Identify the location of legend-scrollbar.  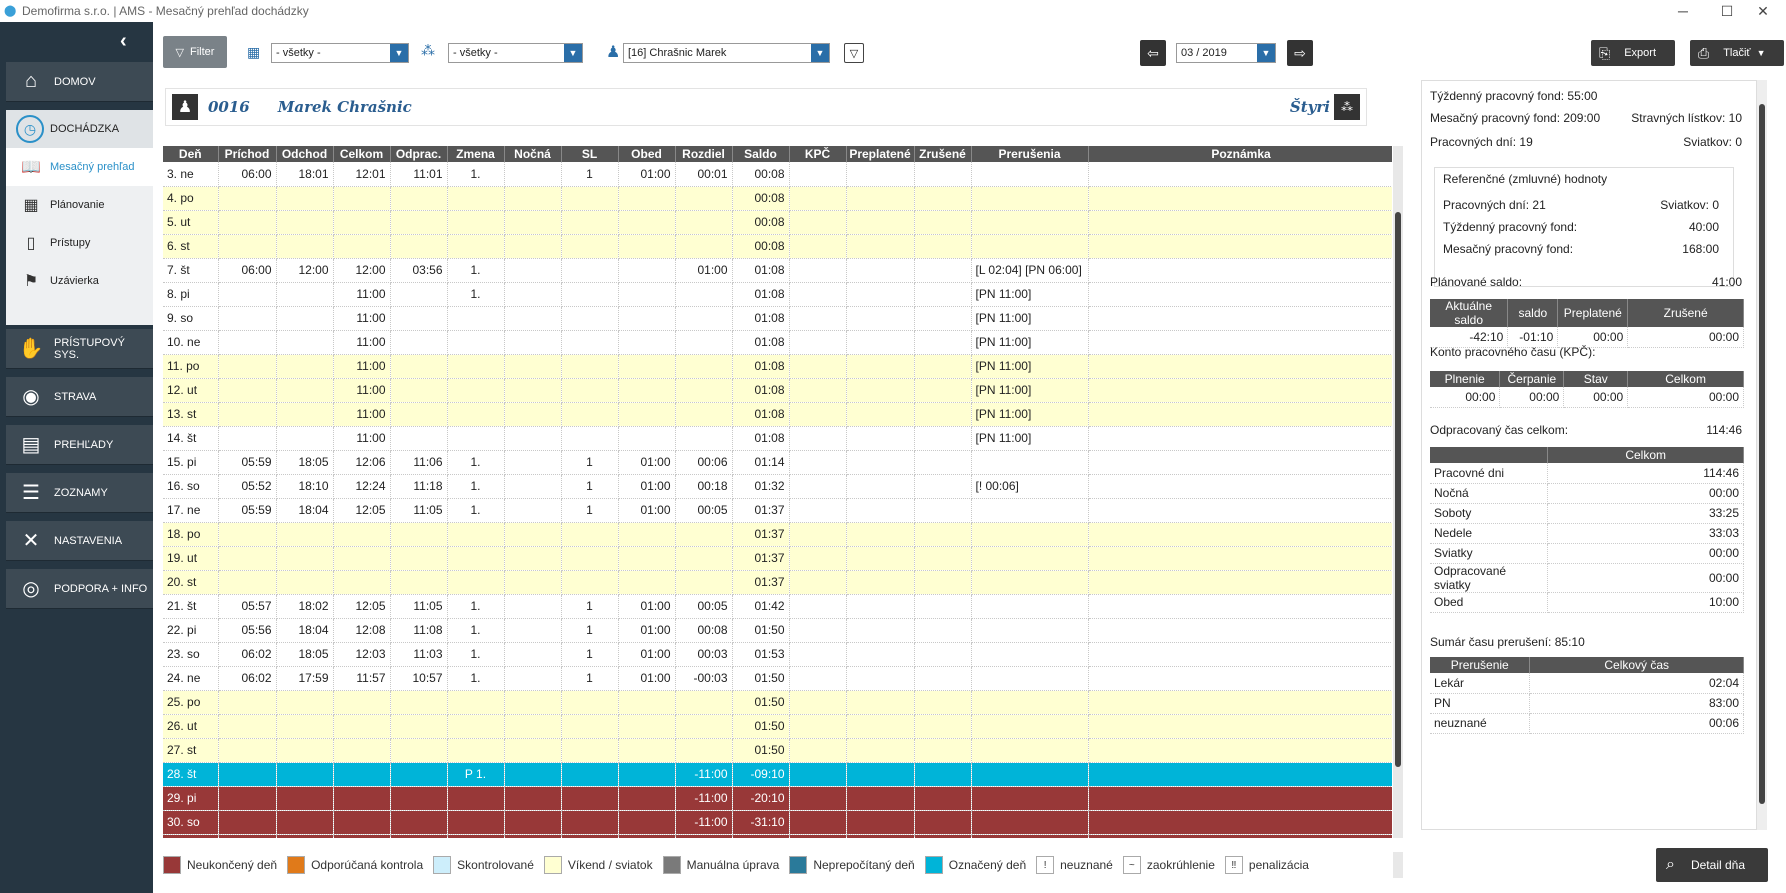
(1398, 865).